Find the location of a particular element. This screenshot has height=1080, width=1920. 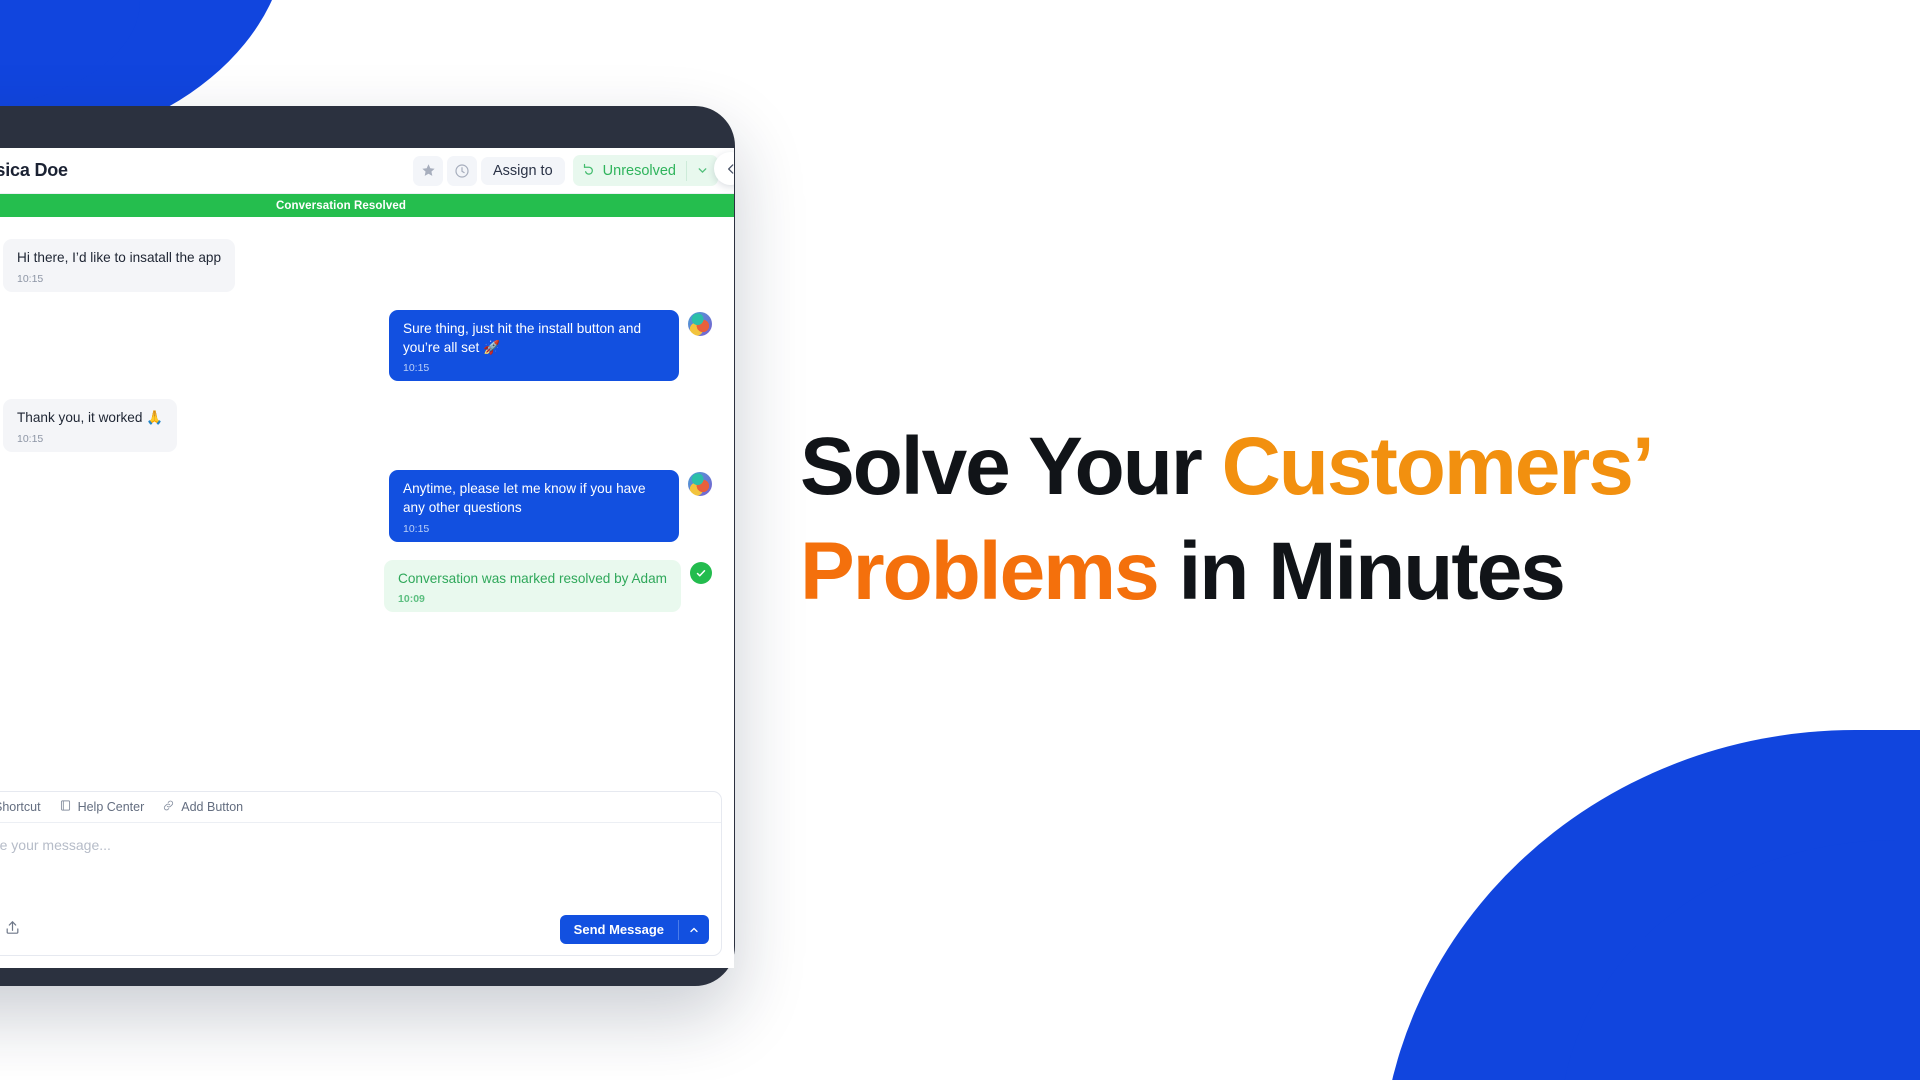

composer-tool-add-button: Add Button is located at coordinates (202, 807).